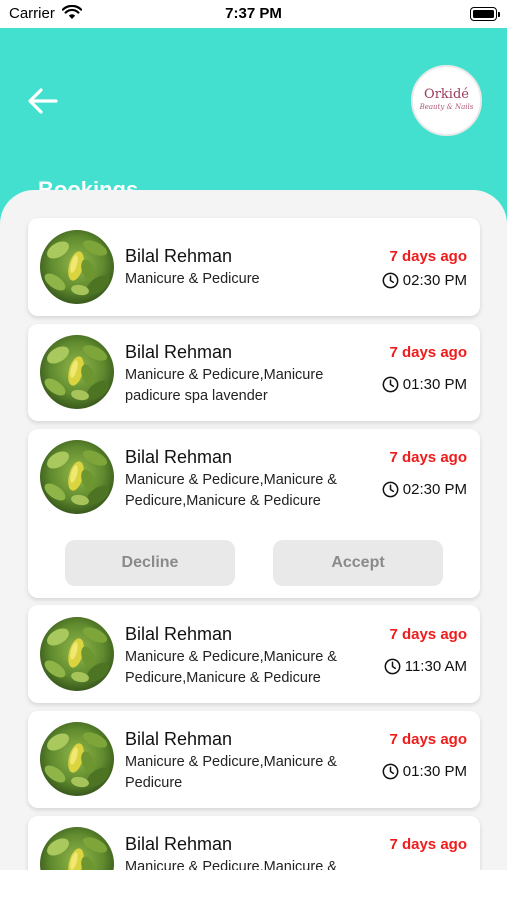  Describe the element at coordinates (446, 107) in the screenshot. I see `logo-tagline: Beauty & Nails` at that location.